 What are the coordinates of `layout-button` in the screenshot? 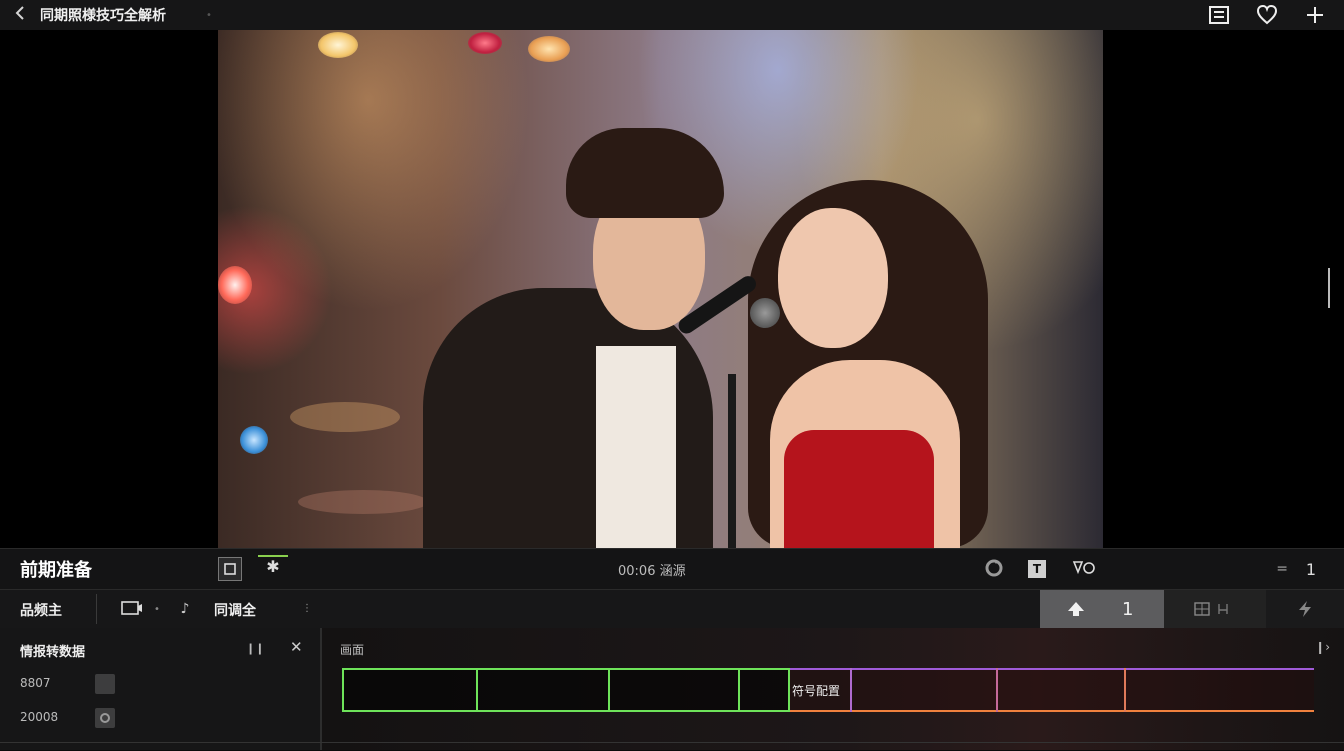 It's located at (1219, 15).